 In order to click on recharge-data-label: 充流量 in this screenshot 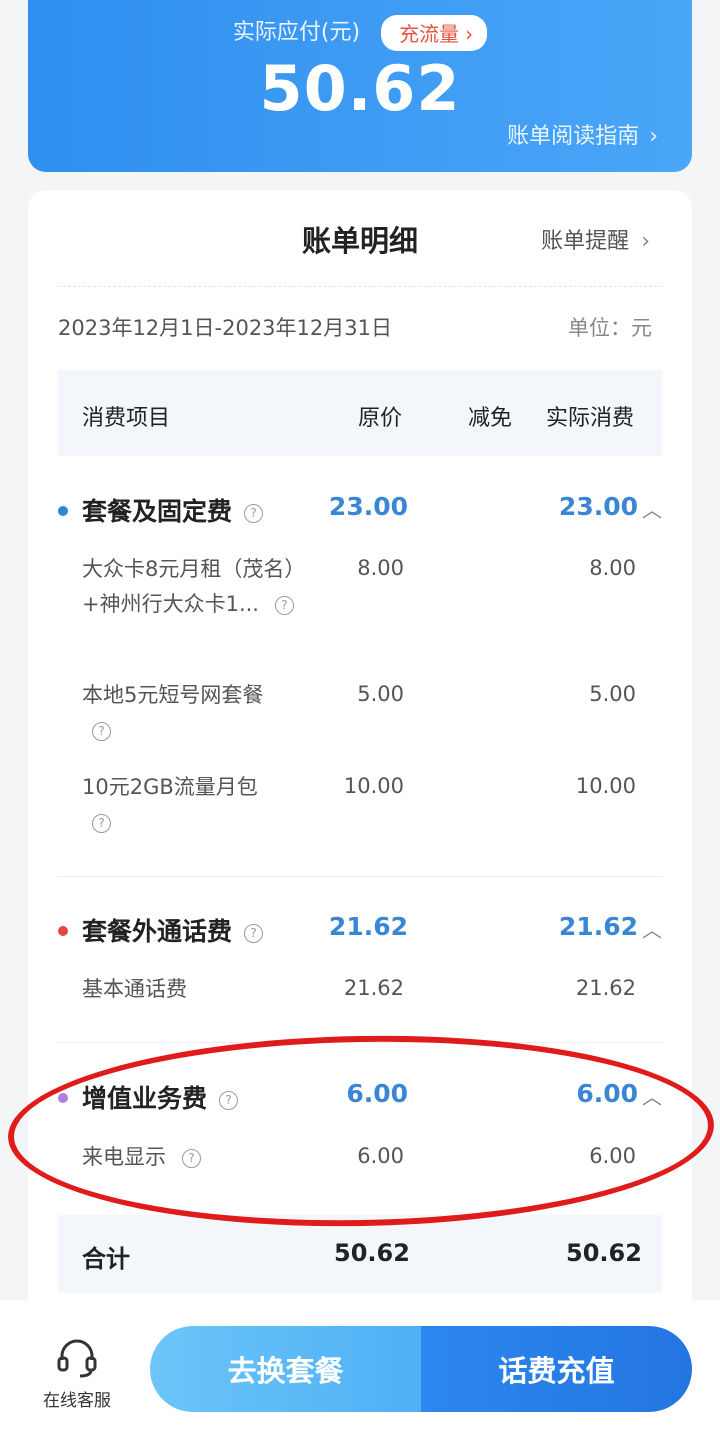, I will do `click(429, 34)`.